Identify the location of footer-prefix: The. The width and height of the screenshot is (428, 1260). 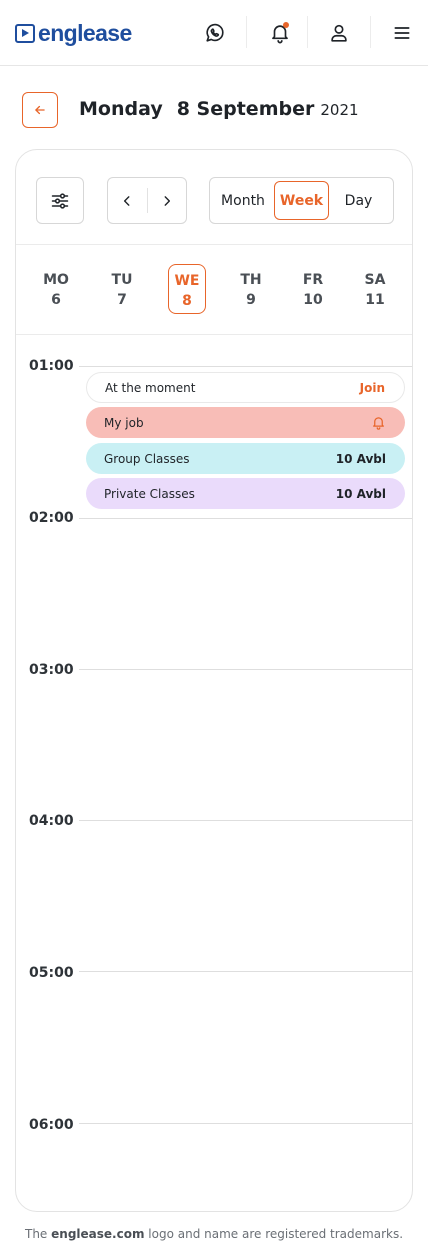
(36, 1234).